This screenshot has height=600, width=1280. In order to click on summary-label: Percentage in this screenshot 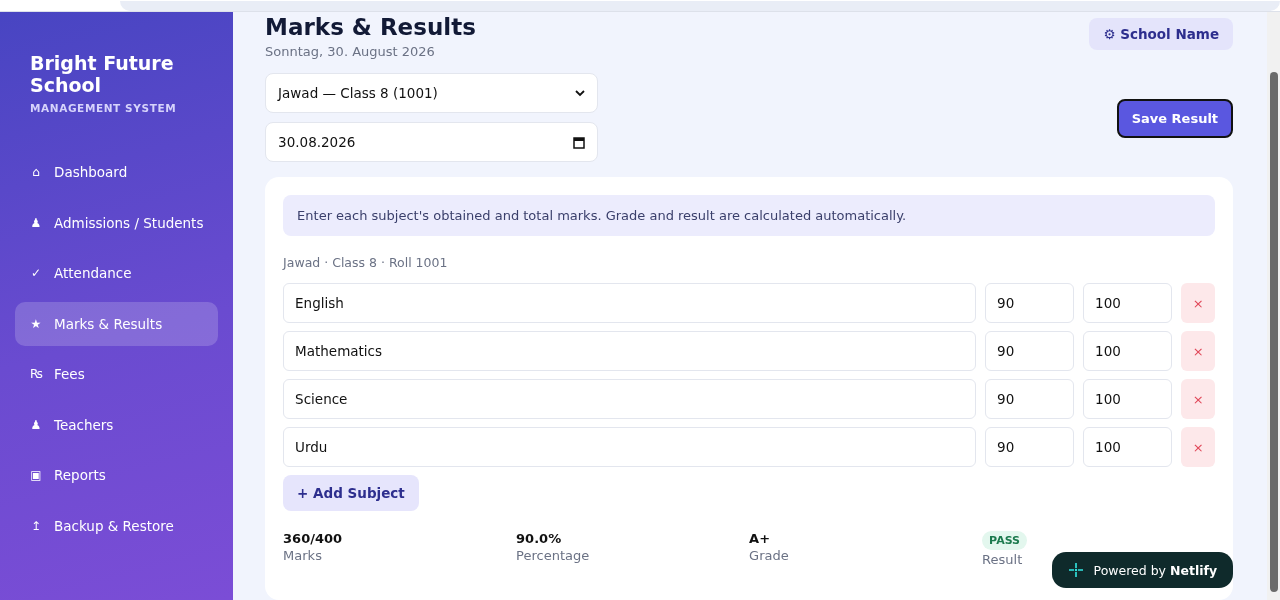, I will do `click(553, 555)`.